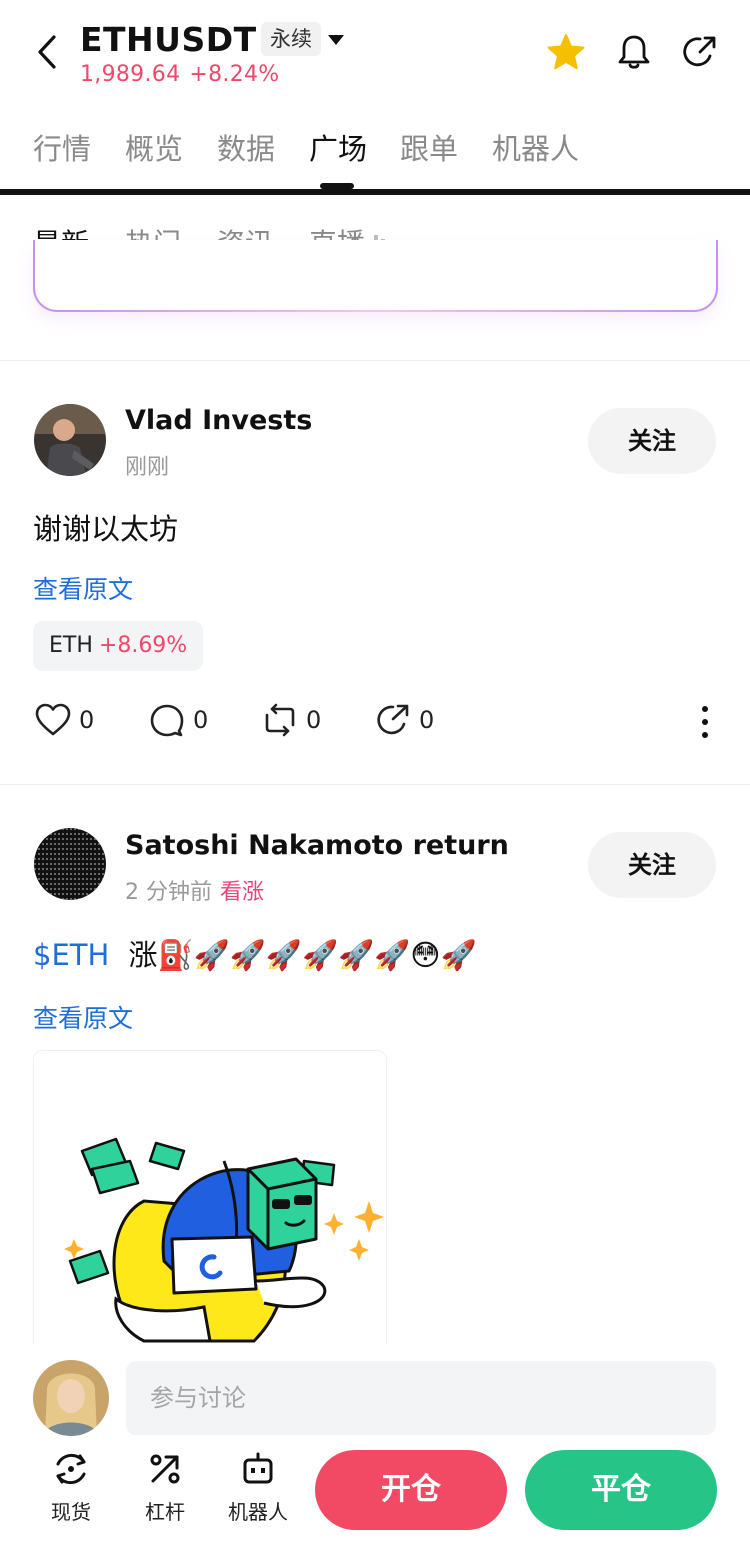 This screenshot has height=1562, width=750. What do you see at coordinates (242, 892) in the screenshot?
I see `sentiment-tag: 看涨` at bounding box center [242, 892].